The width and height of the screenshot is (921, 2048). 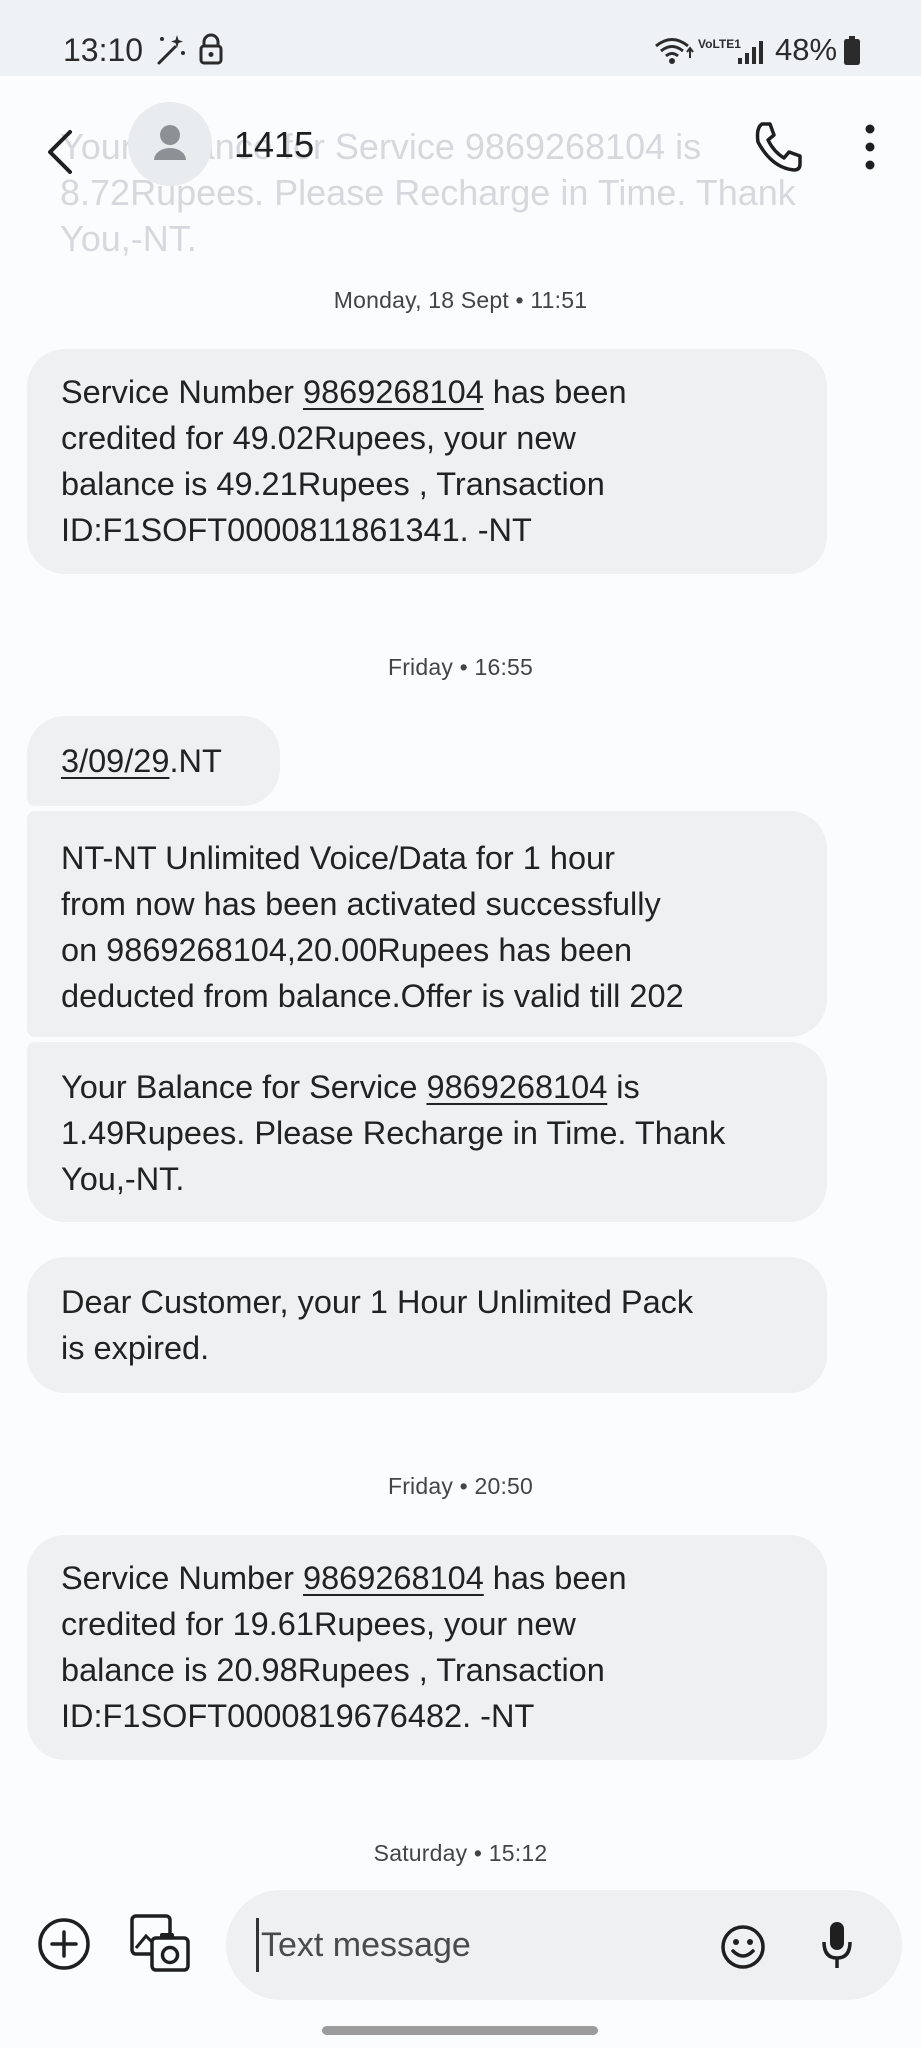 I want to click on phone-icon, so click(x=777, y=147).